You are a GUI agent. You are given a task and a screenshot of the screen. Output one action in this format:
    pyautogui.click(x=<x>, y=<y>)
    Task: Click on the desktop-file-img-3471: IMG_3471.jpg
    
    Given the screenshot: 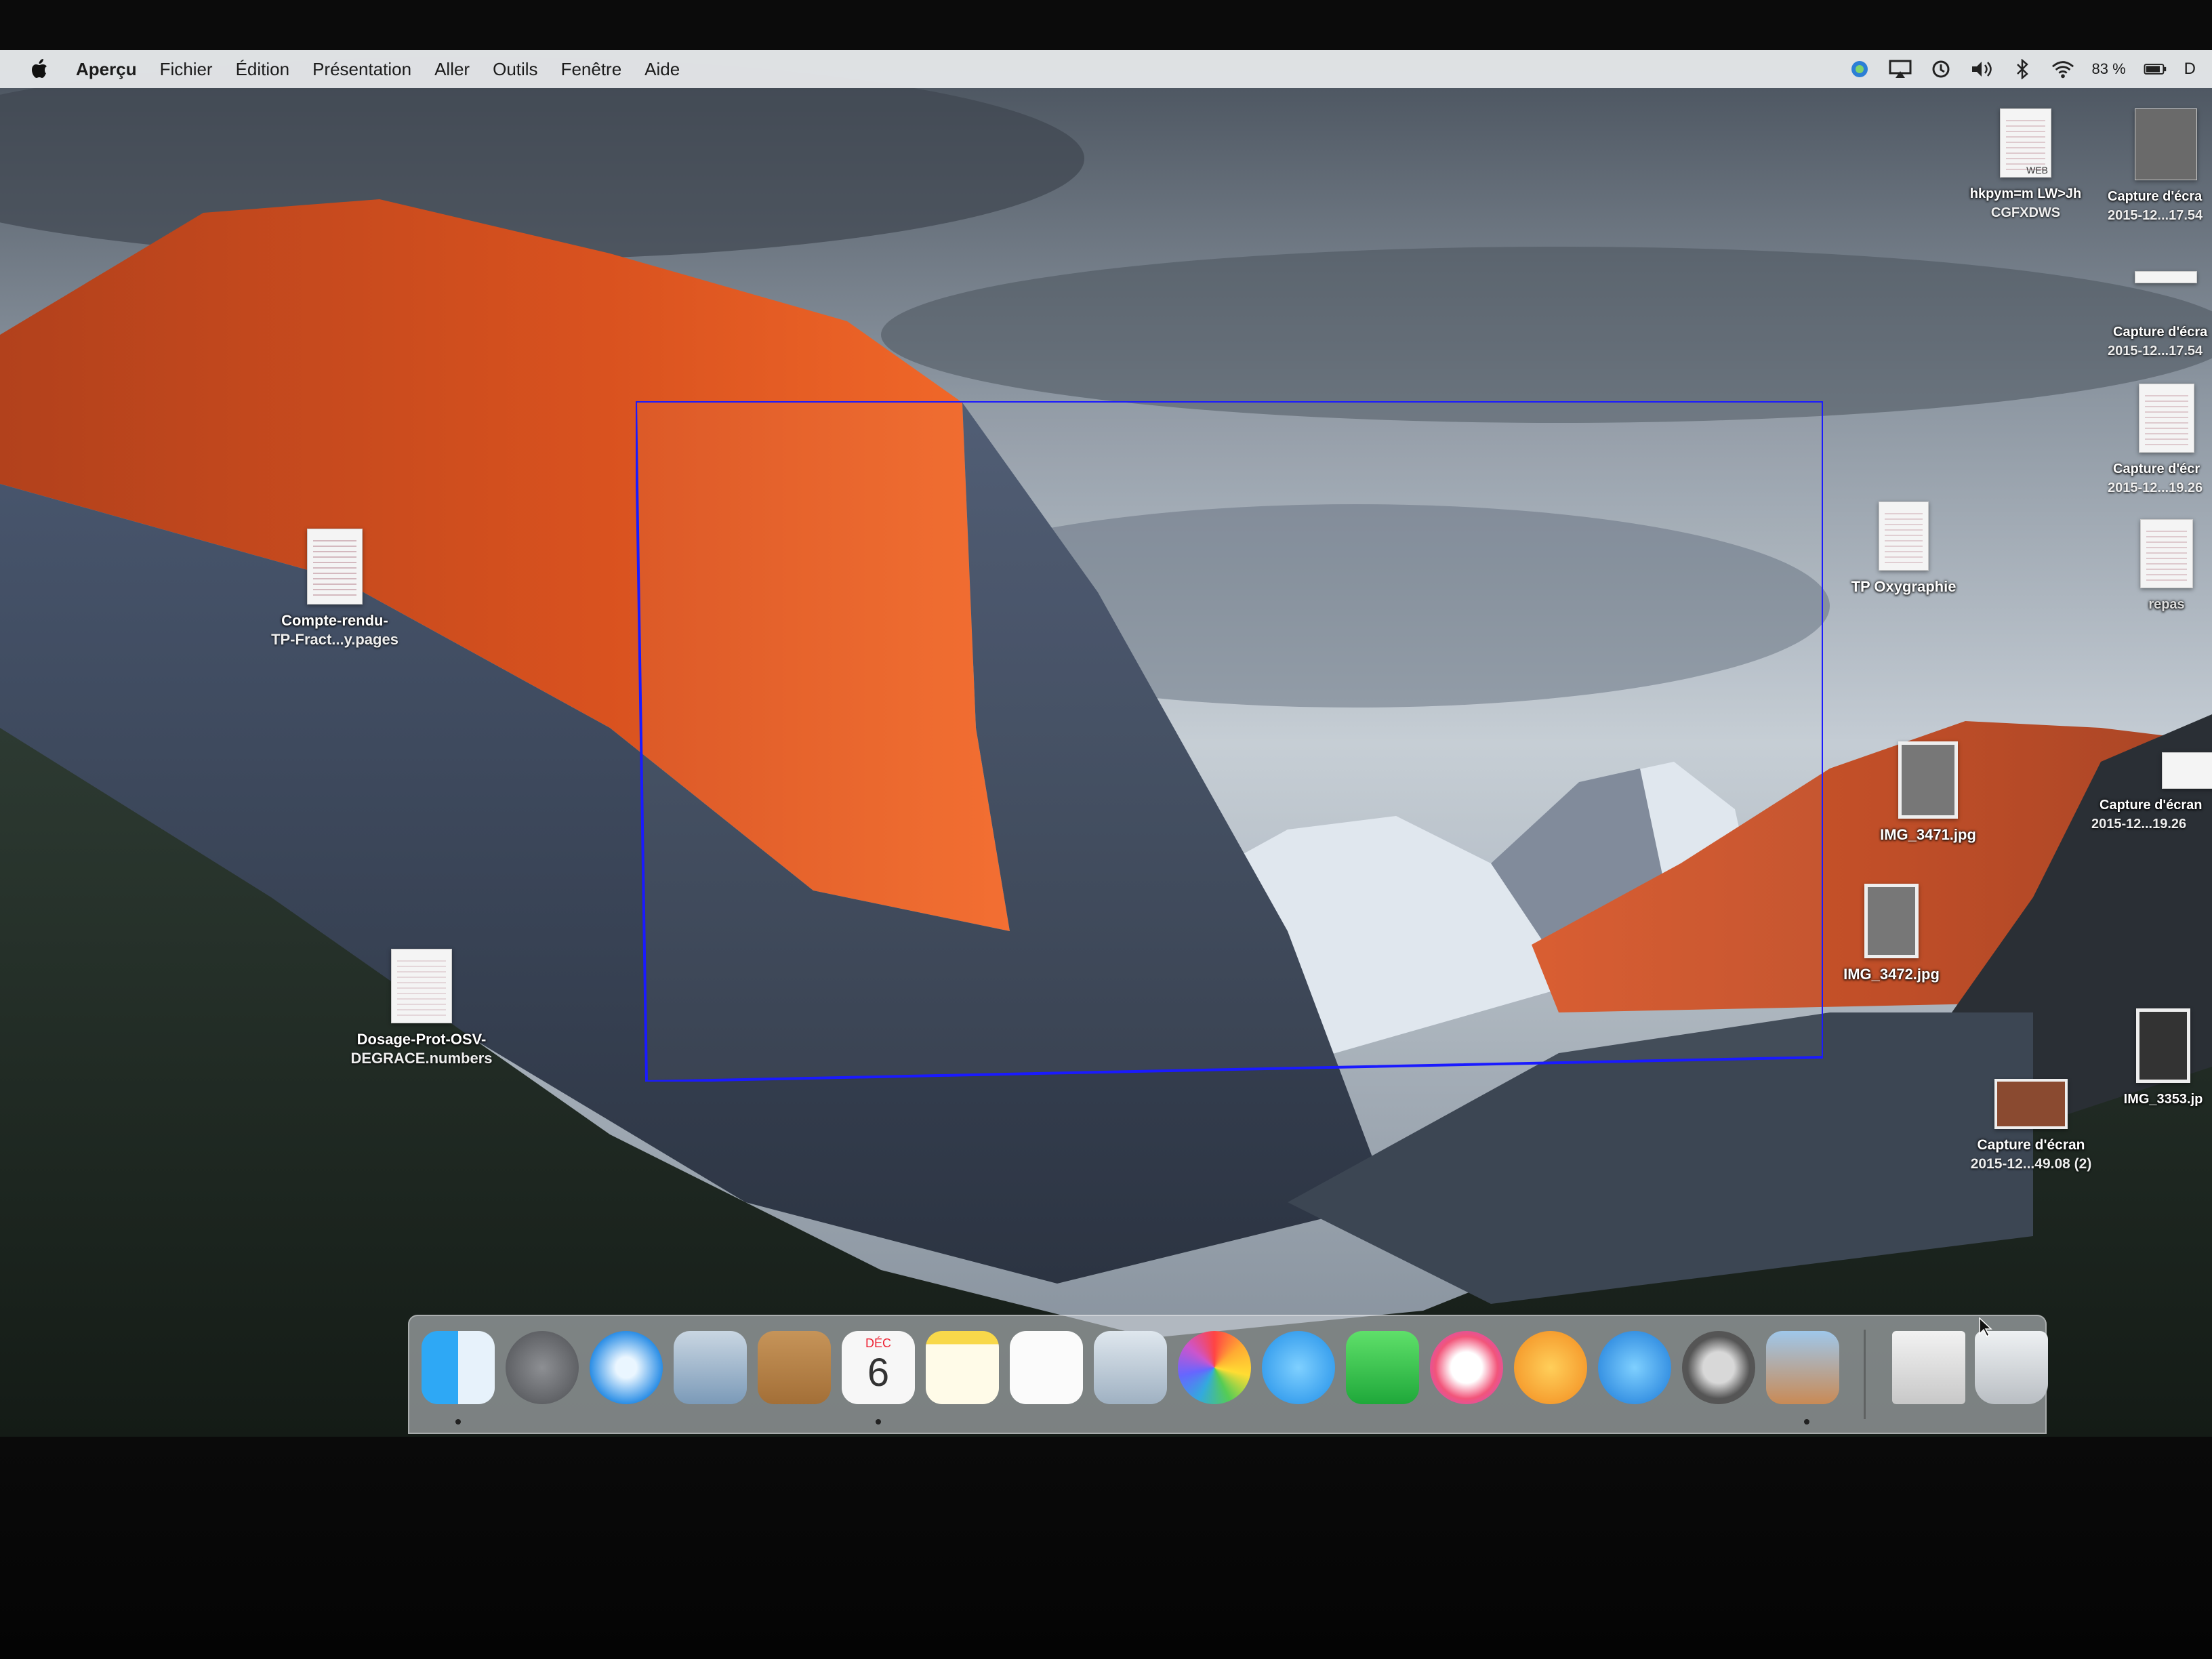 What is the action you would take?
    pyautogui.click(x=1928, y=792)
    